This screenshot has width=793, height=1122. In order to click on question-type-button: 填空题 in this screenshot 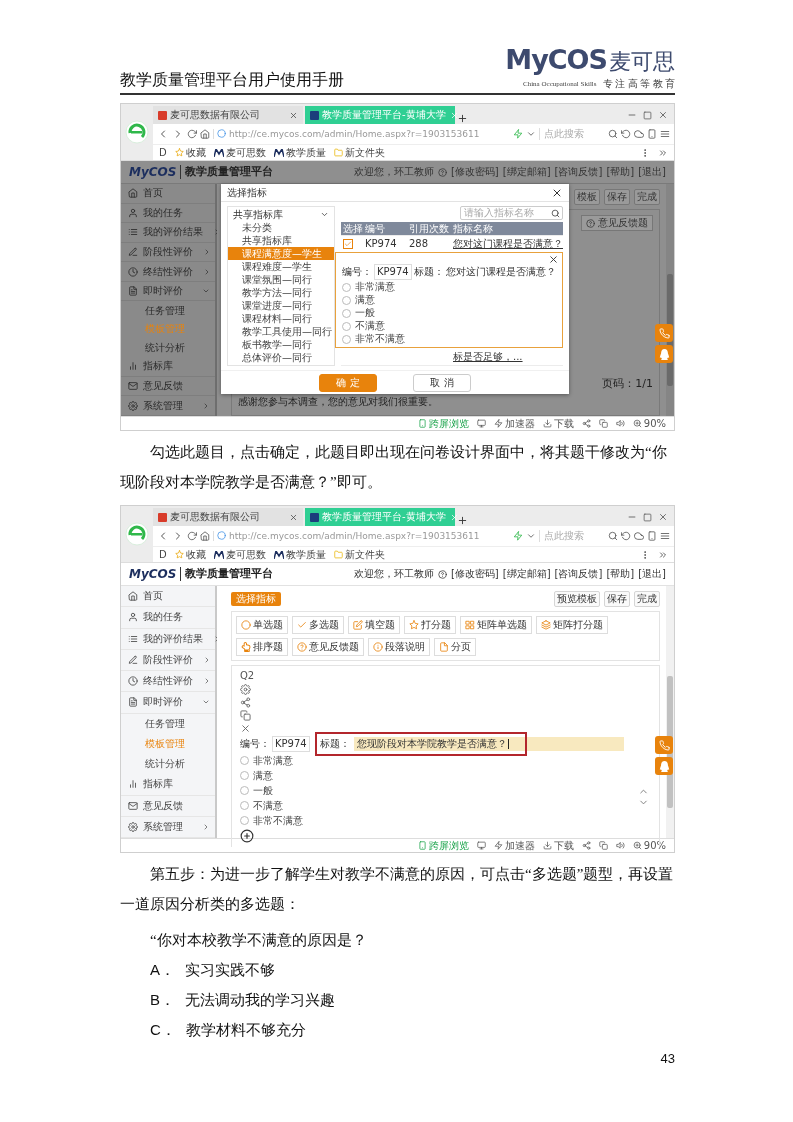, I will do `click(374, 625)`.